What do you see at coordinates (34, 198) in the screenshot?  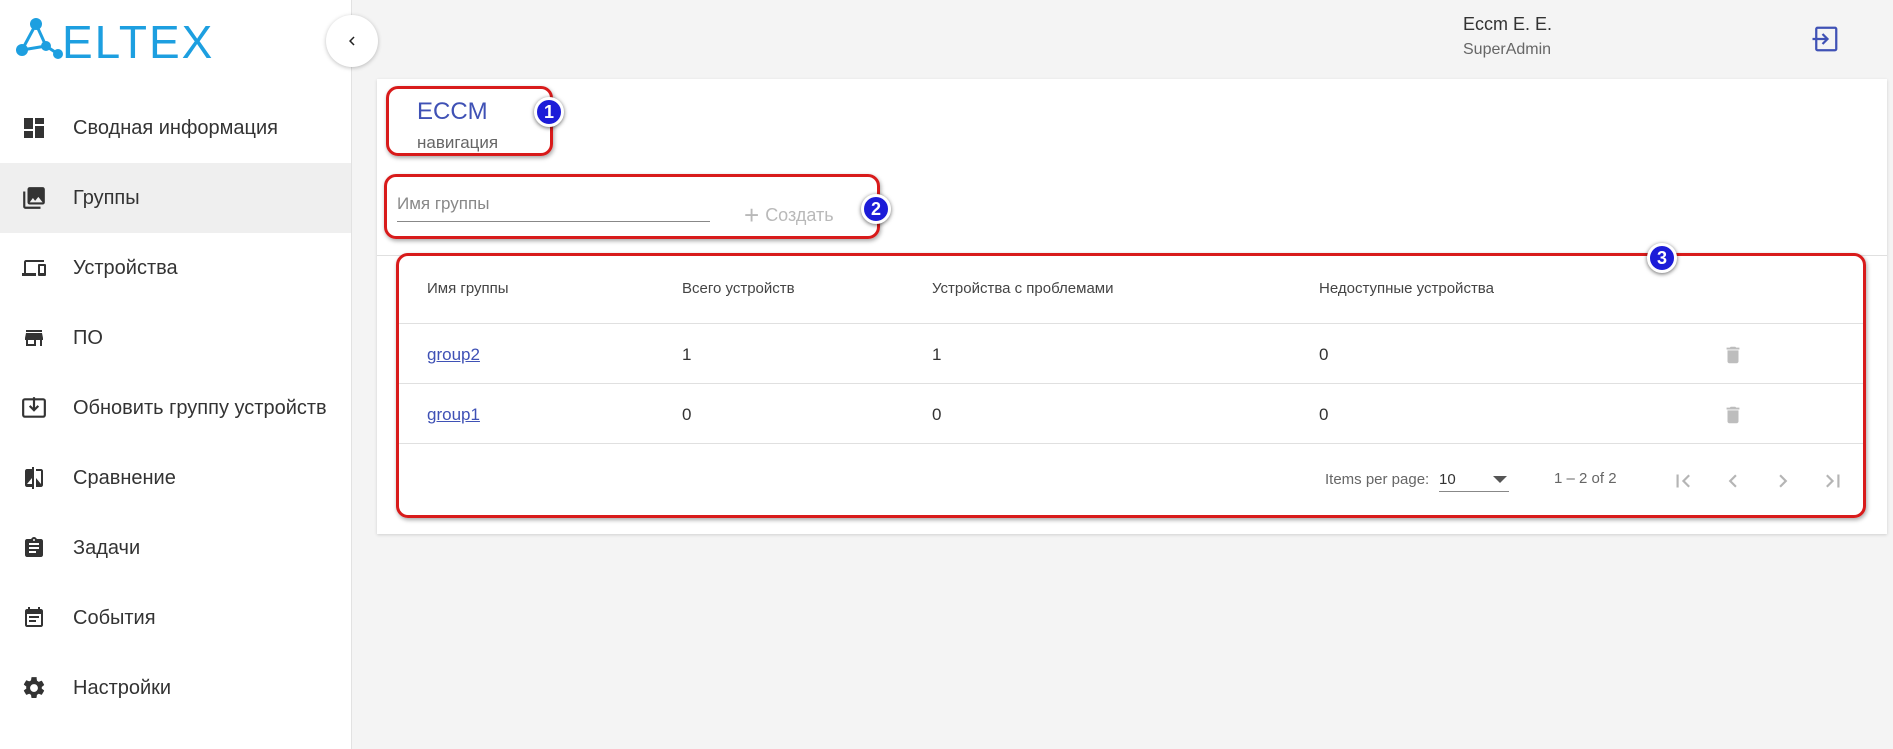 I see `photo-library-icon` at bounding box center [34, 198].